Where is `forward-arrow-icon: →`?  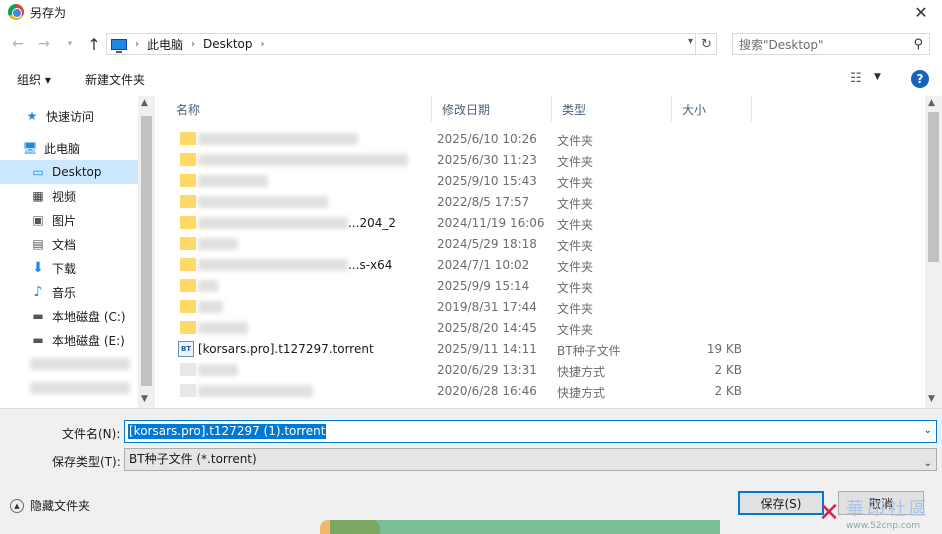 forward-arrow-icon: → is located at coordinates (44, 44).